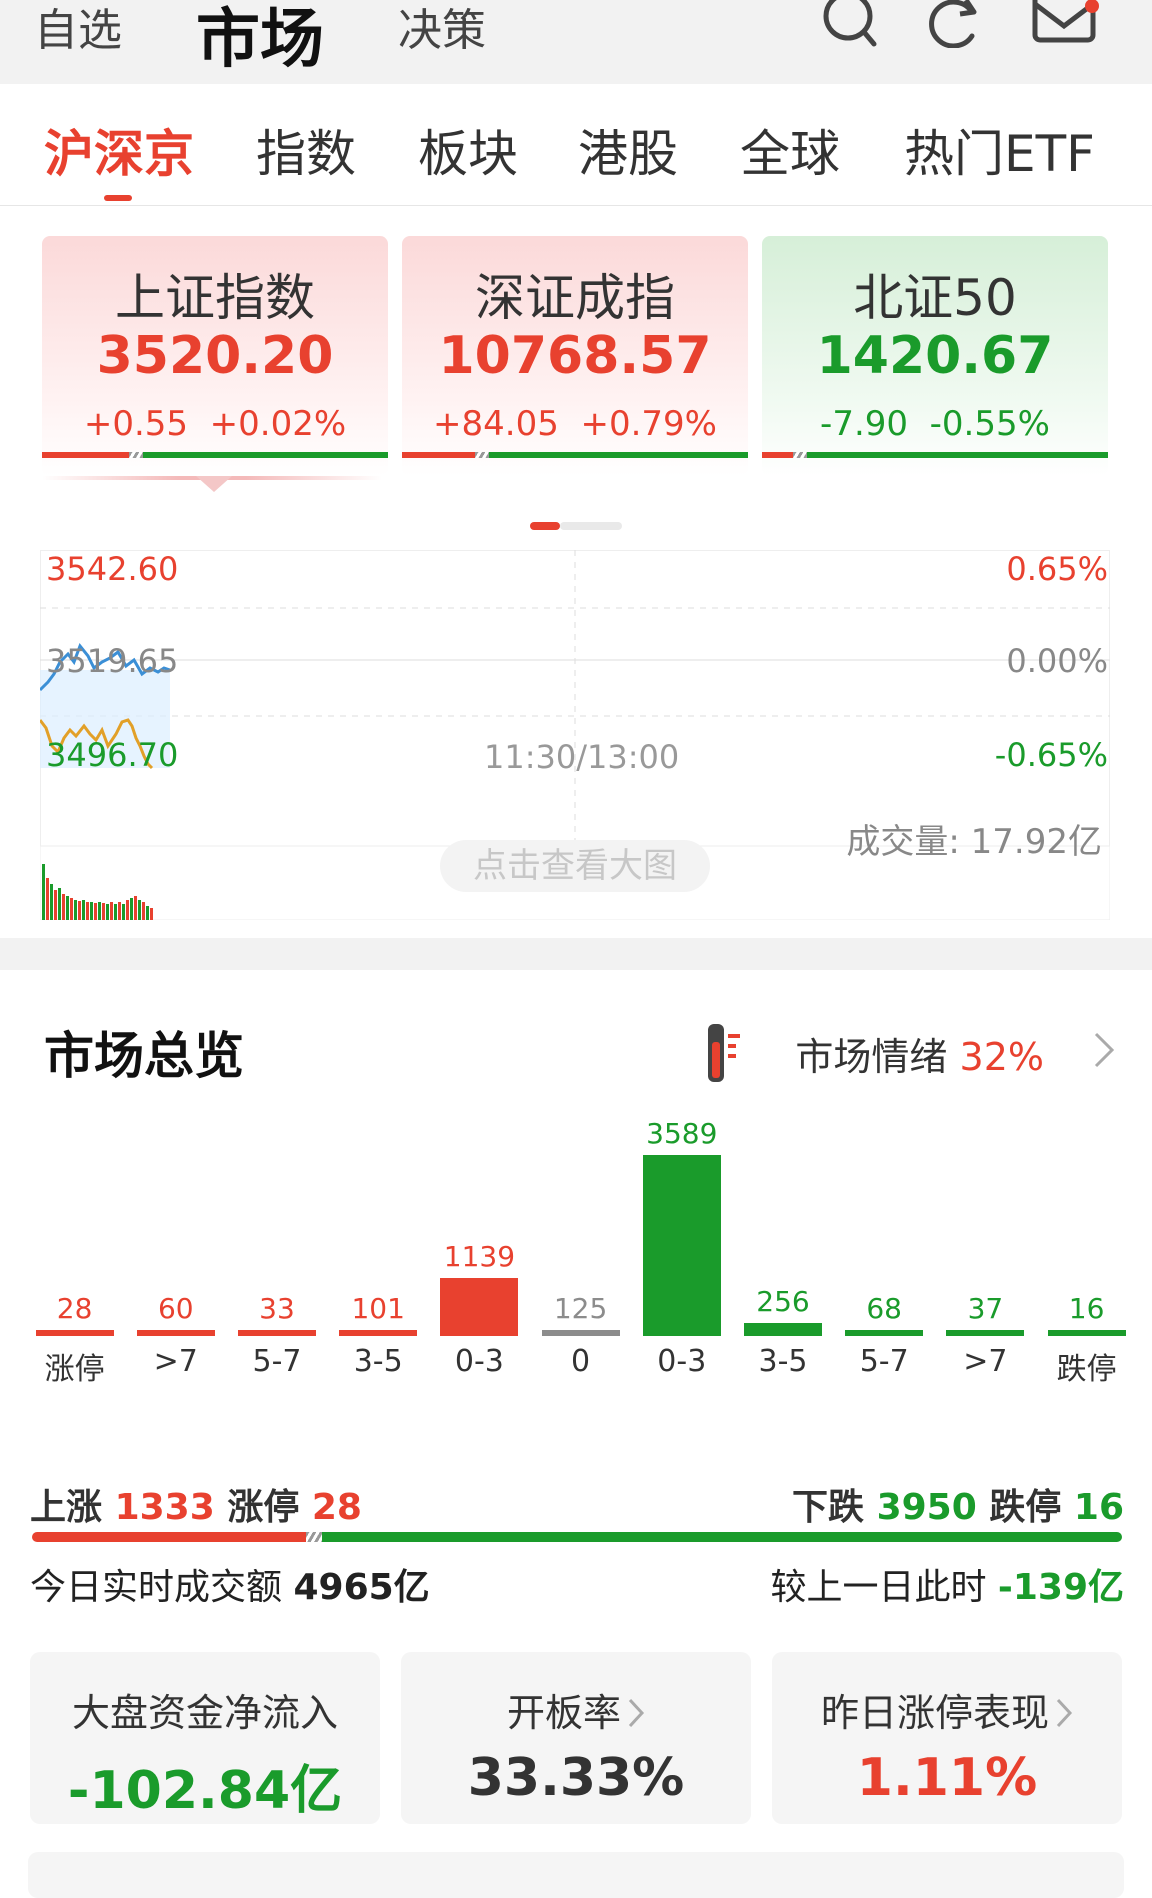 This screenshot has height=1898, width=1152. What do you see at coordinates (1051, 755) in the screenshot?
I see `pct-low-label: -0.65%` at bounding box center [1051, 755].